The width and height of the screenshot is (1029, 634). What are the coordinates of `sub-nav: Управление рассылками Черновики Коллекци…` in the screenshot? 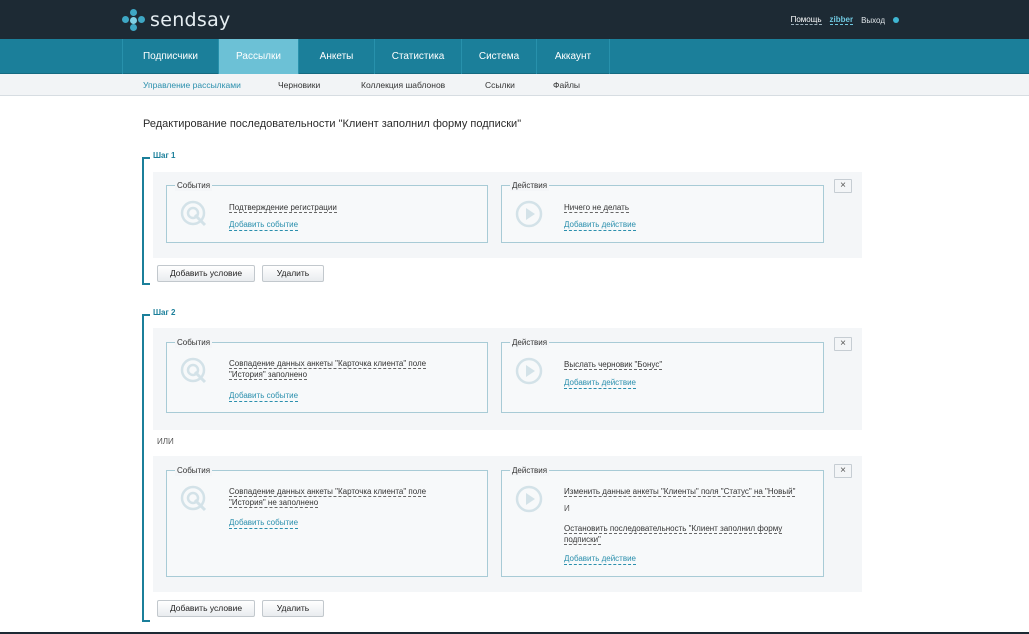 It's located at (514, 85).